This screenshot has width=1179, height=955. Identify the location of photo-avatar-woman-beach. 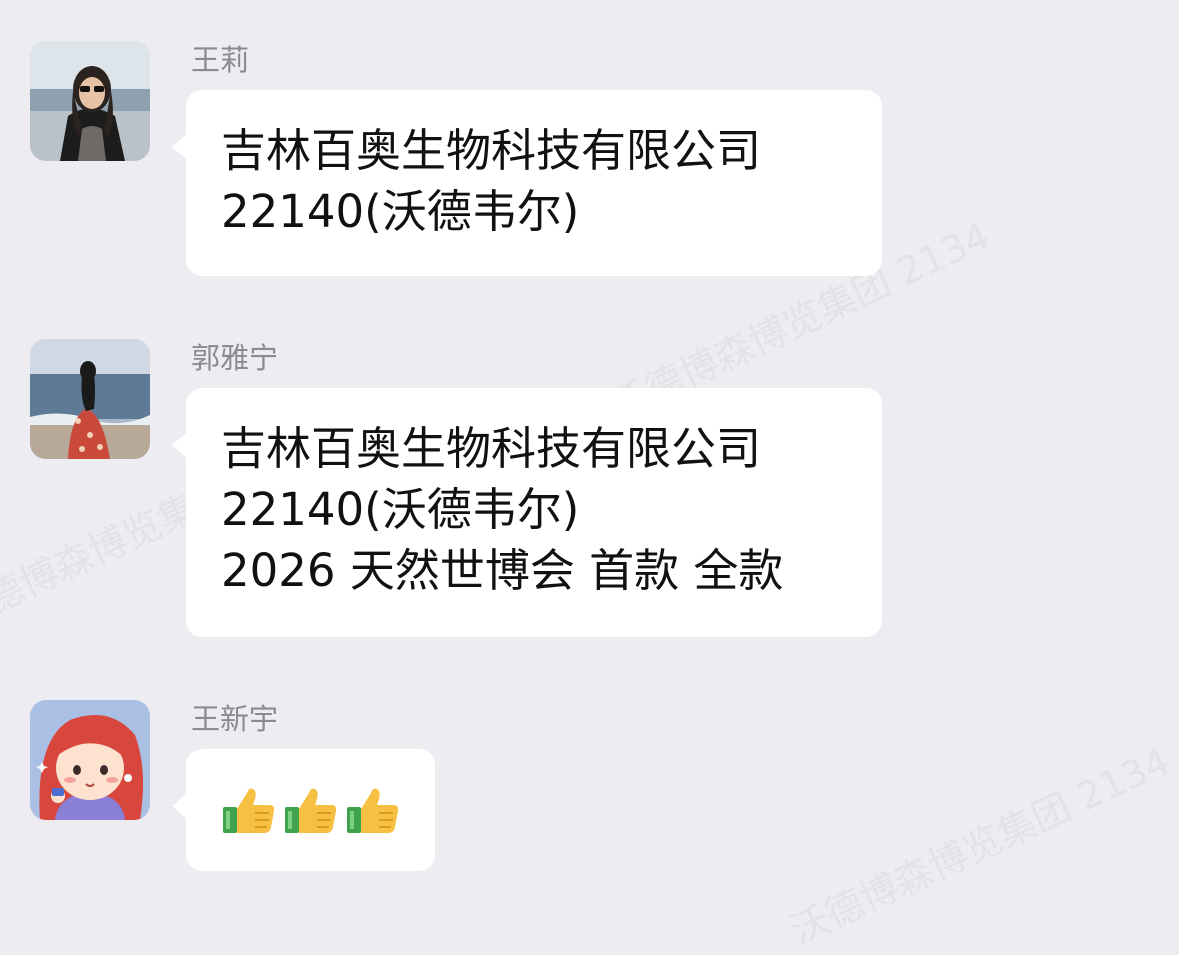
(90, 399).